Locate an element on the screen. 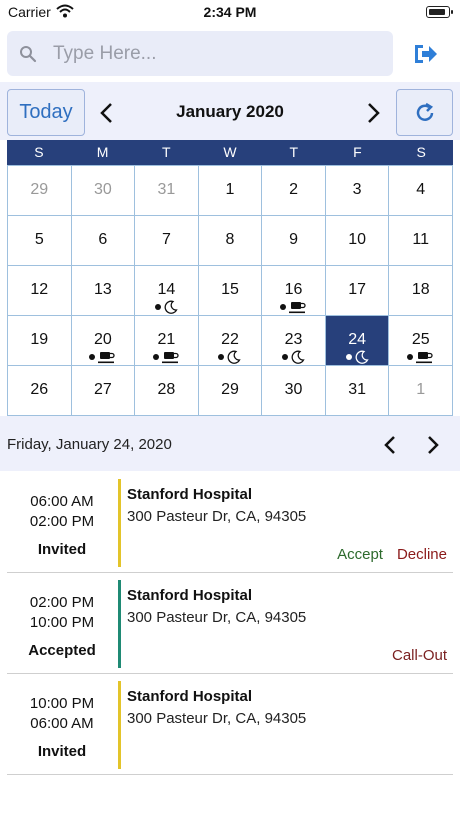 This screenshot has height=818, width=460. shift-times: 02:00 PM 10:00 PM is located at coordinates (62, 613).